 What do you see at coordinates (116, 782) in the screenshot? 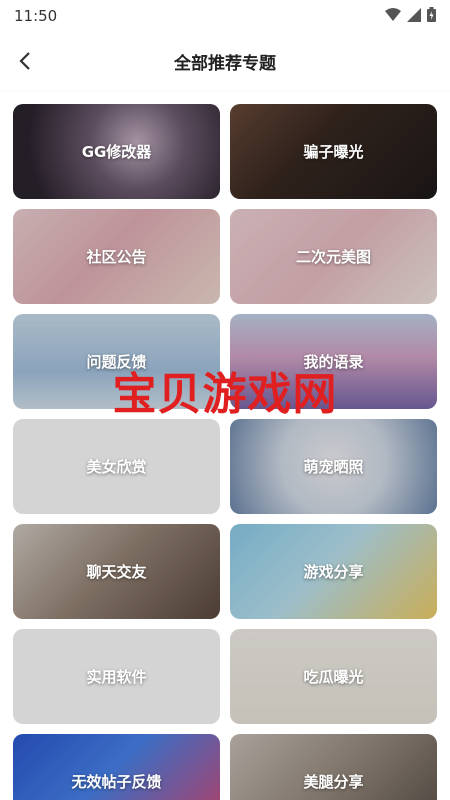
I see `topic-card-label: 无效帖子反馈` at bounding box center [116, 782].